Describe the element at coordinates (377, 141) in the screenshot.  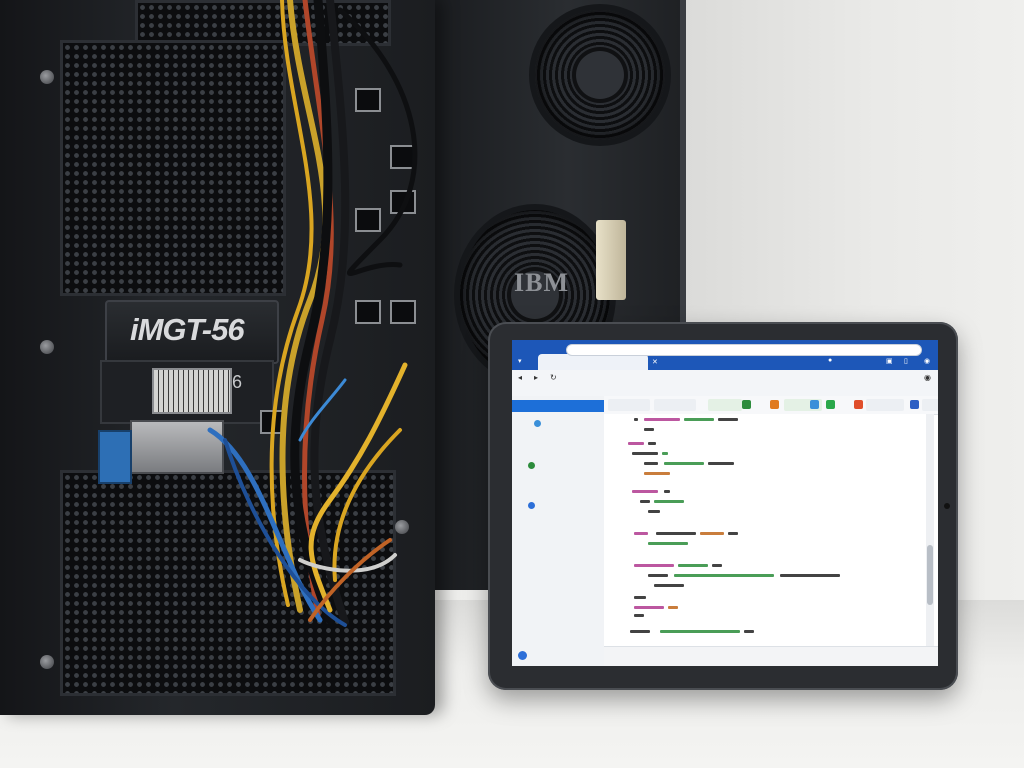
I see `black-cable` at that location.